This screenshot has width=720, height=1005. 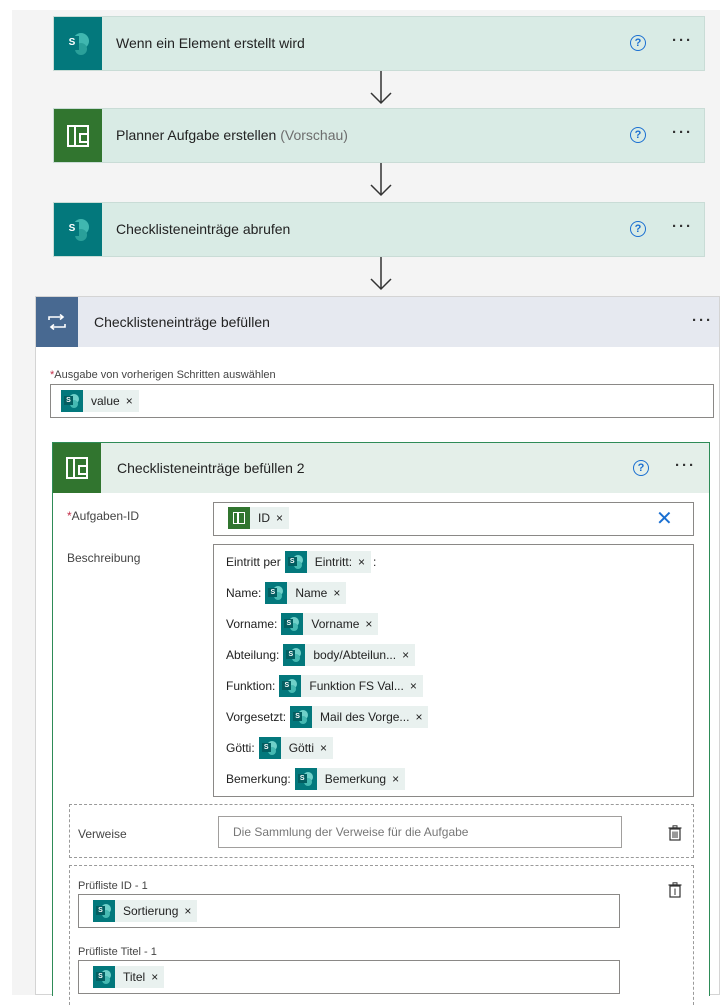 I want to click on checklist-id-label: Prüfliste ID - 1, so click(x=113, y=886).